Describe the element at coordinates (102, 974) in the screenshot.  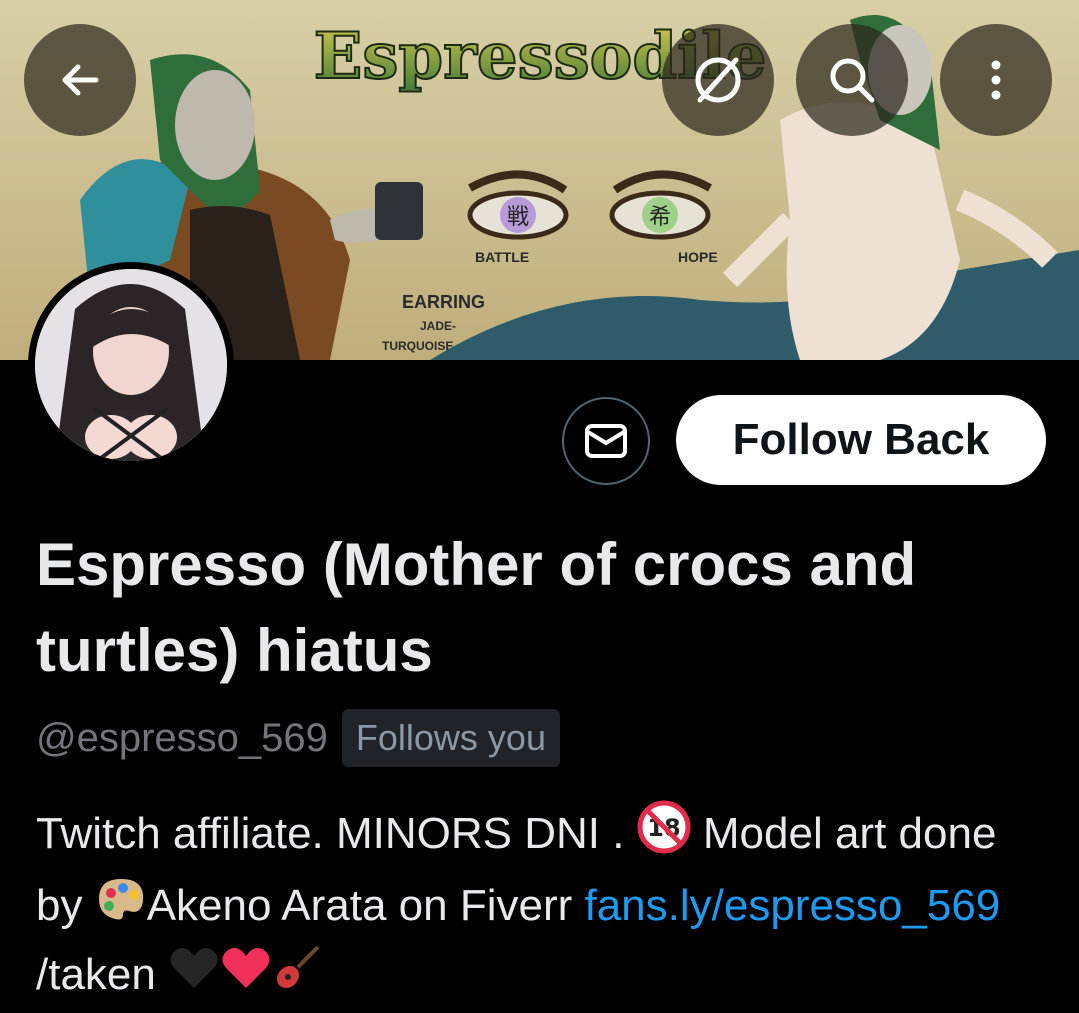
I see `bio-text-4: /taken` at that location.